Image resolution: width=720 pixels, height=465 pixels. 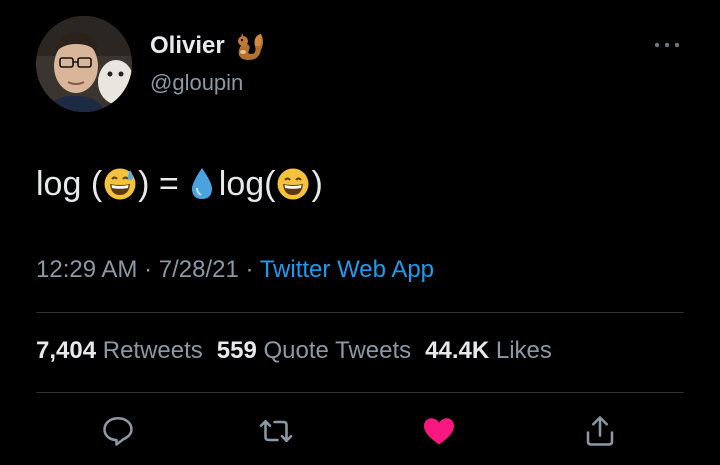 What do you see at coordinates (667, 45) in the screenshot?
I see `more-options-icon` at bounding box center [667, 45].